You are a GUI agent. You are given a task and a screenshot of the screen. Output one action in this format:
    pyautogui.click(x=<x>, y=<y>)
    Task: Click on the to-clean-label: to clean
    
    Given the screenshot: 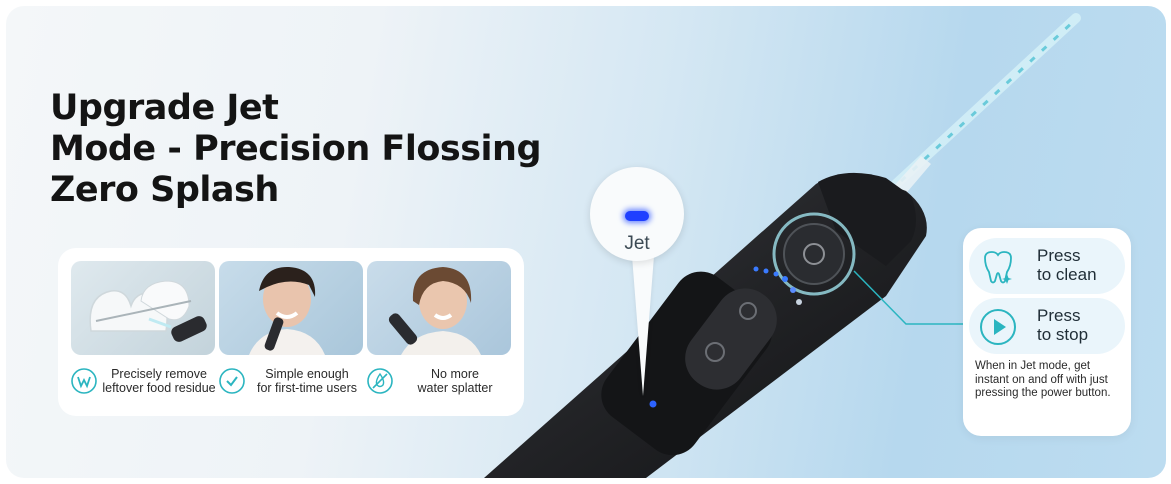 What is the action you would take?
    pyautogui.click(x=1067, y=274)
    